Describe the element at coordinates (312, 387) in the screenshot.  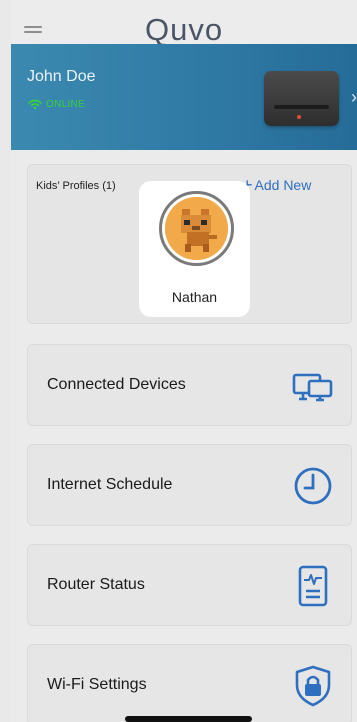
I see `devices-icon` at that location.